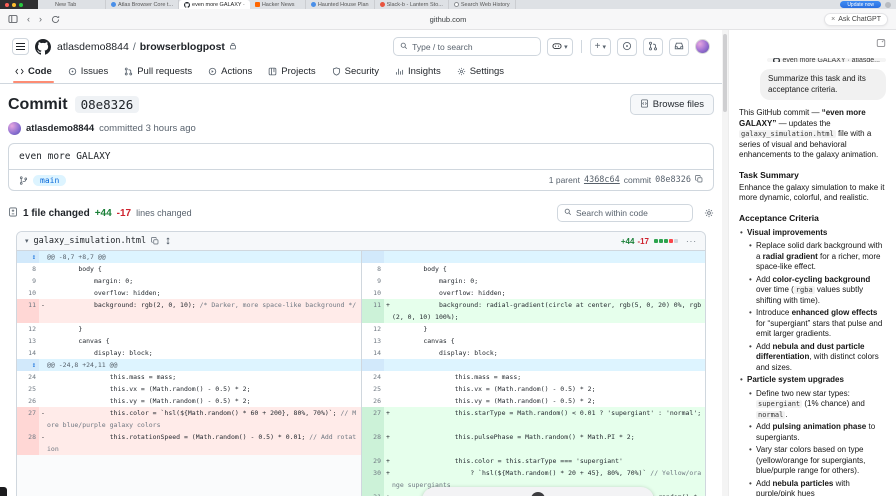 The width and height of the screenshot is (896, 496). What do you see at coordinates (702, 46) in the screenshot?
I see `avatar` at bounding box center [702, 46].